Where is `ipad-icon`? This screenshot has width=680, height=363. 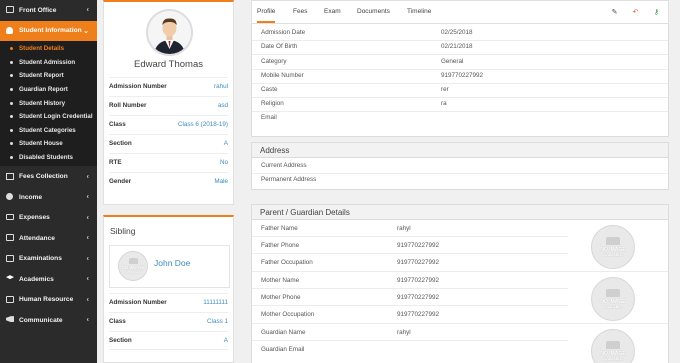
ipad-icon is located at coordinates (10, 10).